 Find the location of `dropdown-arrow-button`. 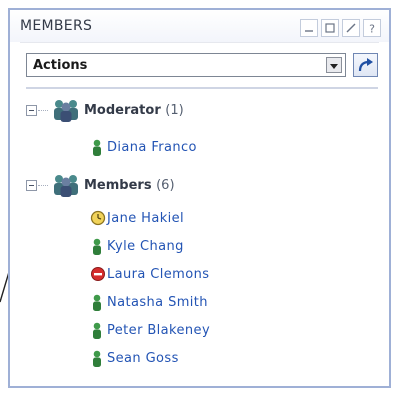

dropdown-arrow-button is located at coordinates (334, 65).